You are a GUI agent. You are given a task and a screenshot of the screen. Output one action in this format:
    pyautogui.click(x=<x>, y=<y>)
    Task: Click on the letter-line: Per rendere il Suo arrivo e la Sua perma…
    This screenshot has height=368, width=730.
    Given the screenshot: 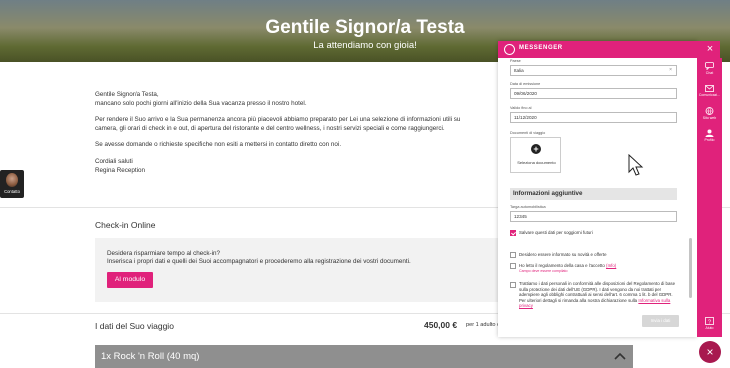 What is the action you would take?
    pyautogui.click(x=278, y=120)
    